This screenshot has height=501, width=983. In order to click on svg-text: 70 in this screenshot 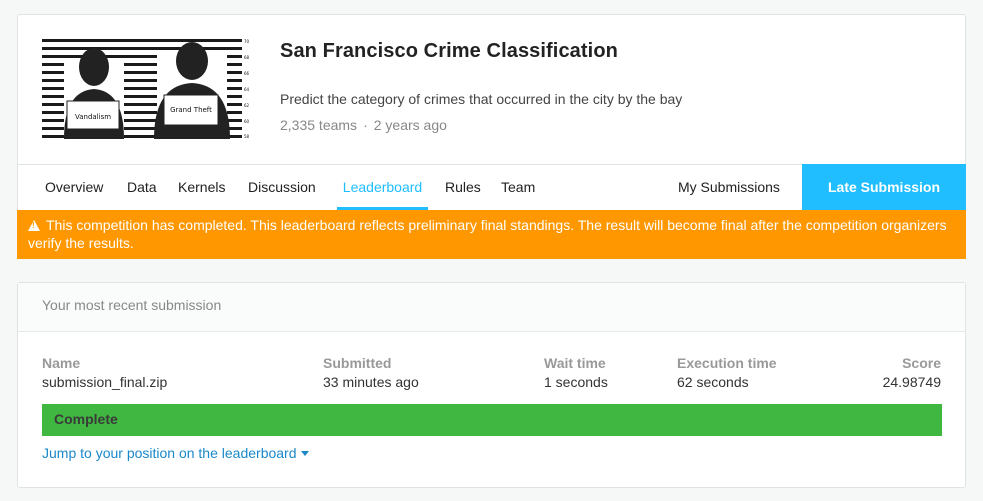, I will do `click(247, 41)`.